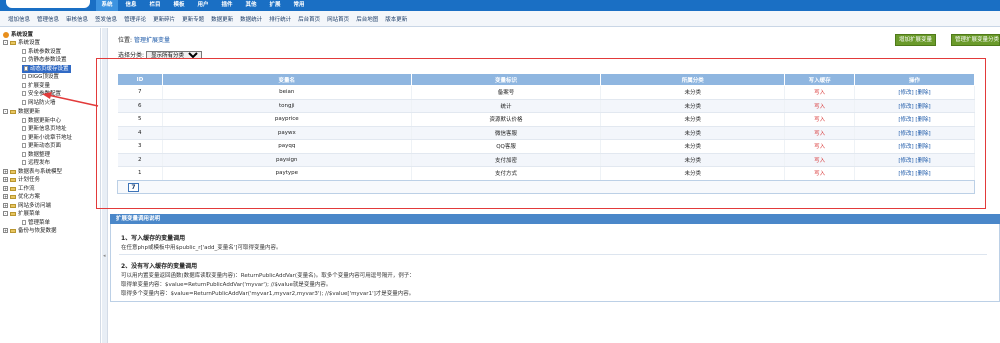  Describe the element at coordinates (107, 5) in the screenshot. I see `top-nav-item-system: 系统` at that location.